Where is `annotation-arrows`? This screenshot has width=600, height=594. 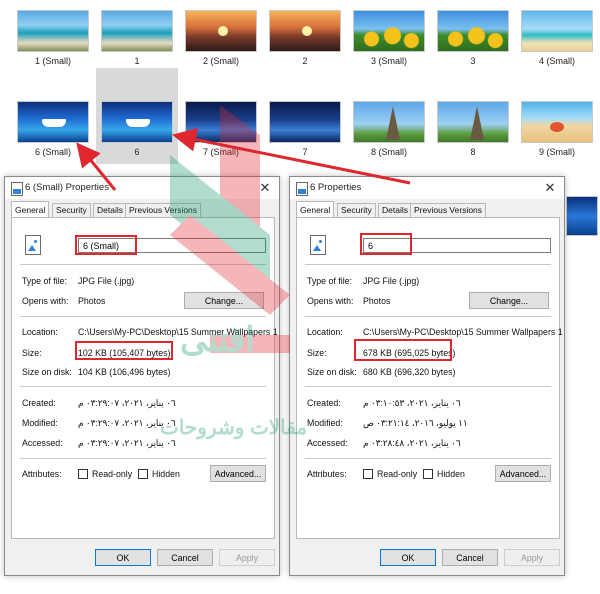
annotation-arrows is located at coordinates (243, 159).